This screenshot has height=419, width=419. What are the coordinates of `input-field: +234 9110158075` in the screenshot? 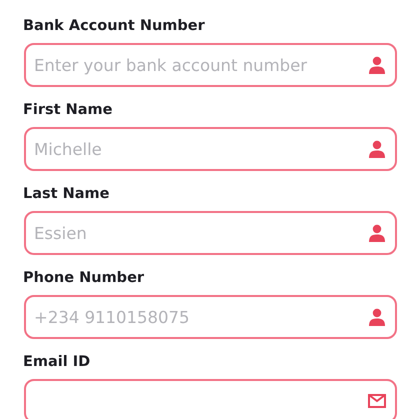 It's located at (210, 317).